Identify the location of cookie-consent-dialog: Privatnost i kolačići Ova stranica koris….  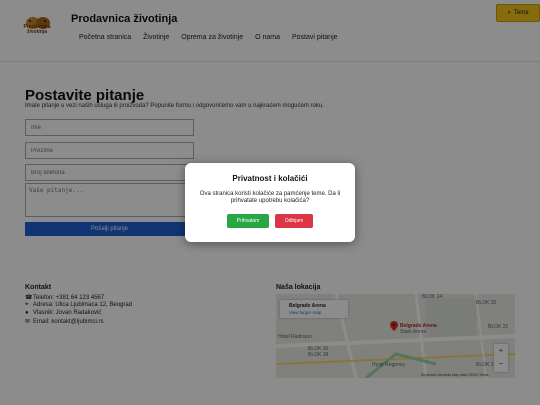
(270, 202).